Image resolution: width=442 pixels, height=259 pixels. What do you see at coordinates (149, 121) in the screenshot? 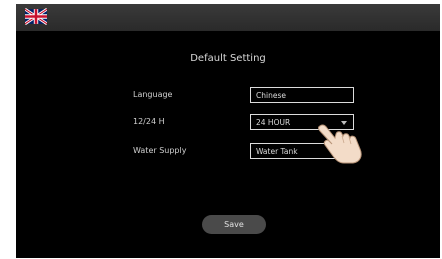
I see `time-format-label: 12/24 H` at bounding box center [149, 121].